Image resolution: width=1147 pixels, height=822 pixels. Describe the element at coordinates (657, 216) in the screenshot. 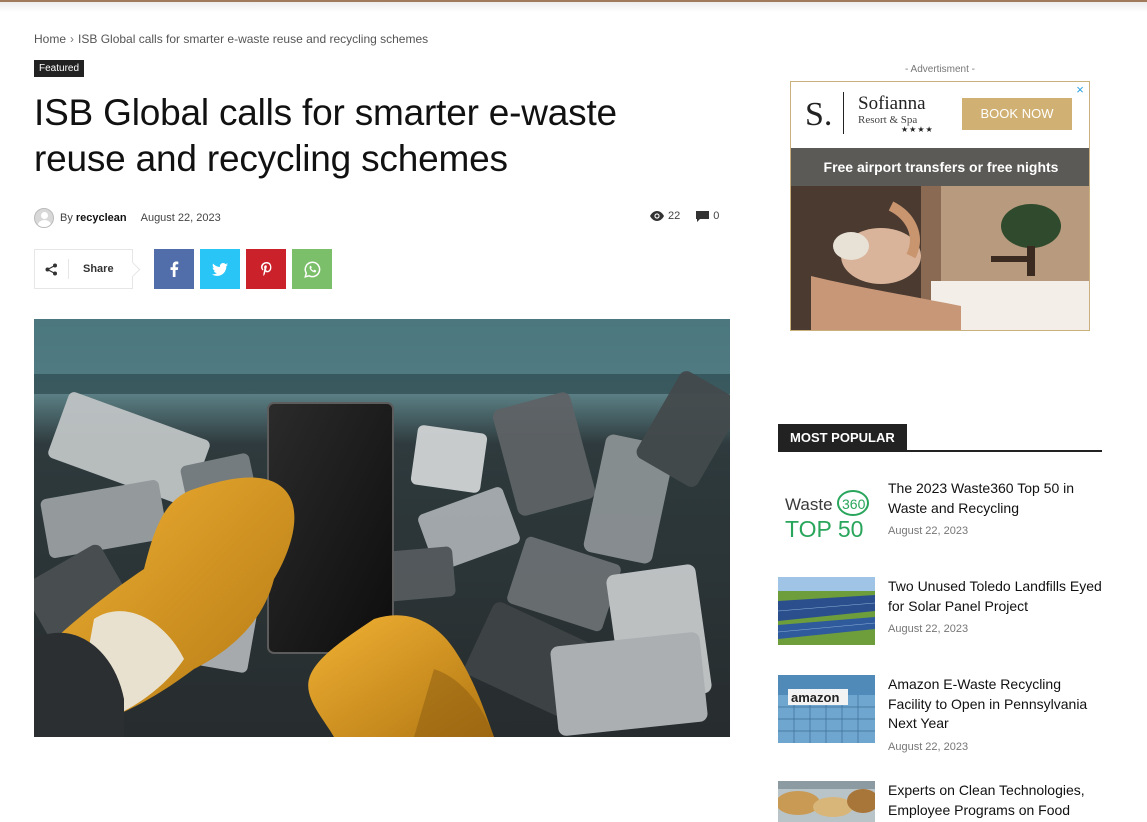

I see `eye-icon` at that location.